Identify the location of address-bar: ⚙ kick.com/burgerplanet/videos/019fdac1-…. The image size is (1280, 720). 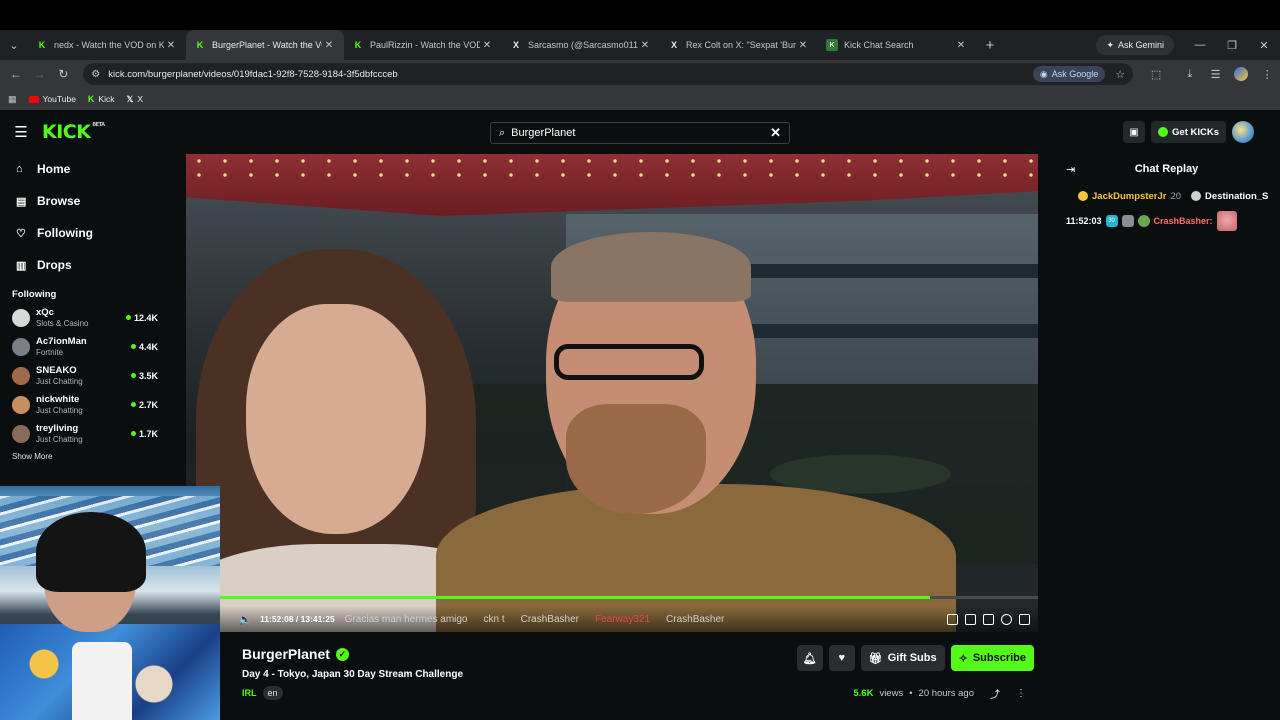
(608, 74).